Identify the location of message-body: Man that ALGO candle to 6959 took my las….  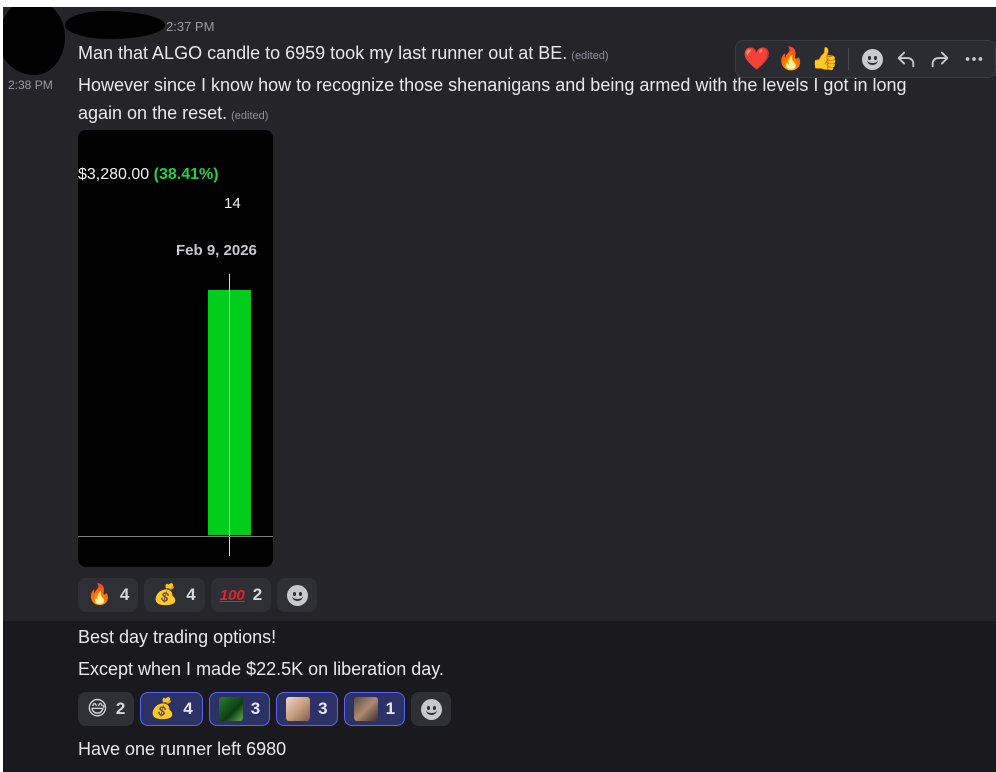
(323, 53).